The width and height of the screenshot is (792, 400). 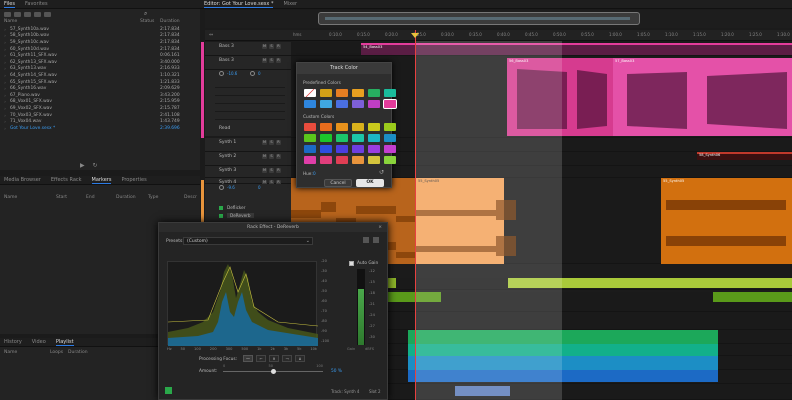 What do you see at coordinates (248, 241) in the screenshot?
I see `presets-dropdown: (Custom) ⌄` at bounding box center [248, 241].